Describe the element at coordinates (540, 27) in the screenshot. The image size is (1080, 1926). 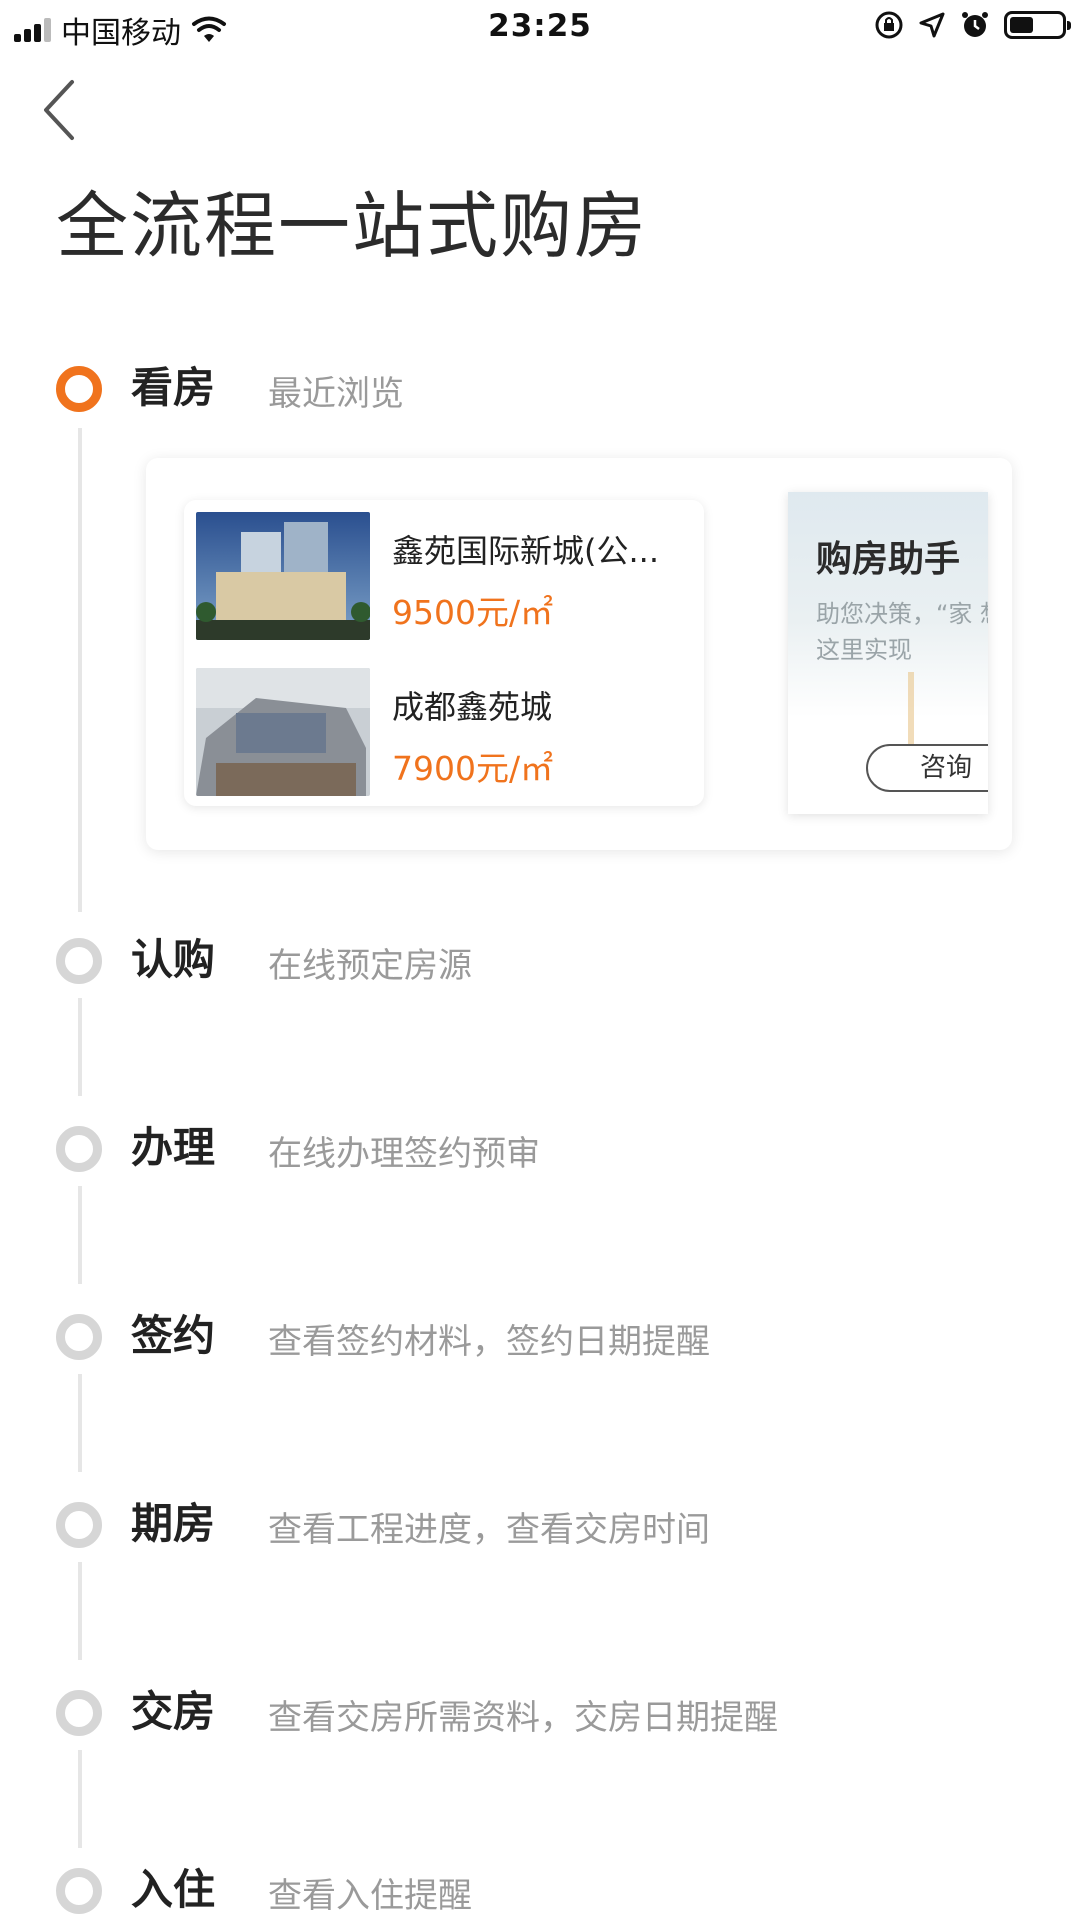
I see `status-bar: 中国移动 23:25` at that location.